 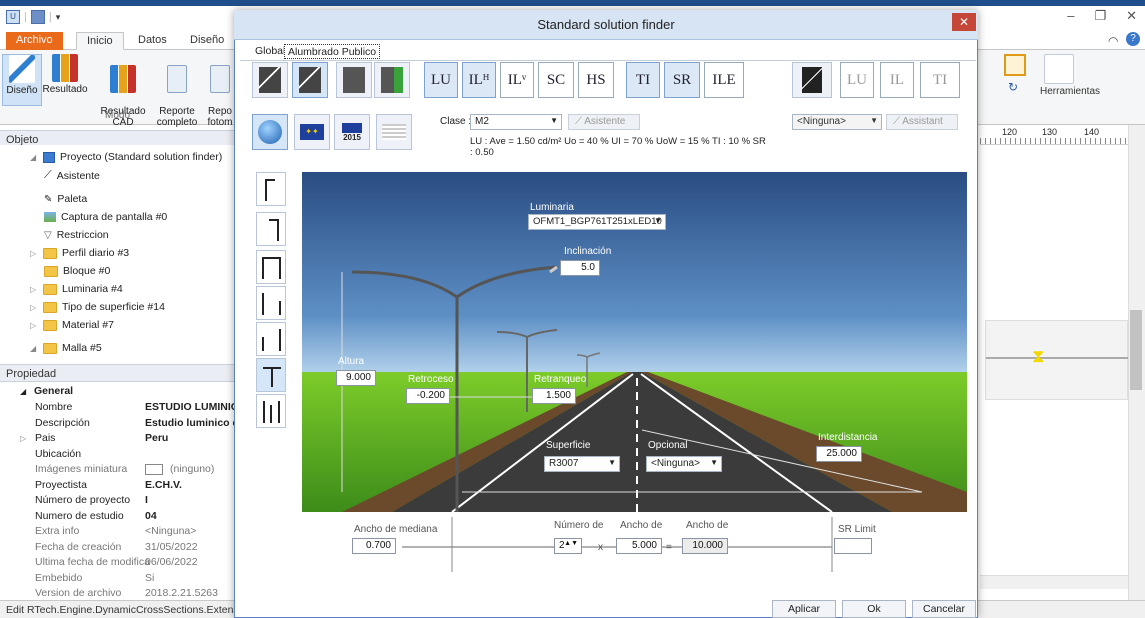 I want to click on tree-item-luminaria: ▷ Luminaria #4, so click(x=76, y=289).